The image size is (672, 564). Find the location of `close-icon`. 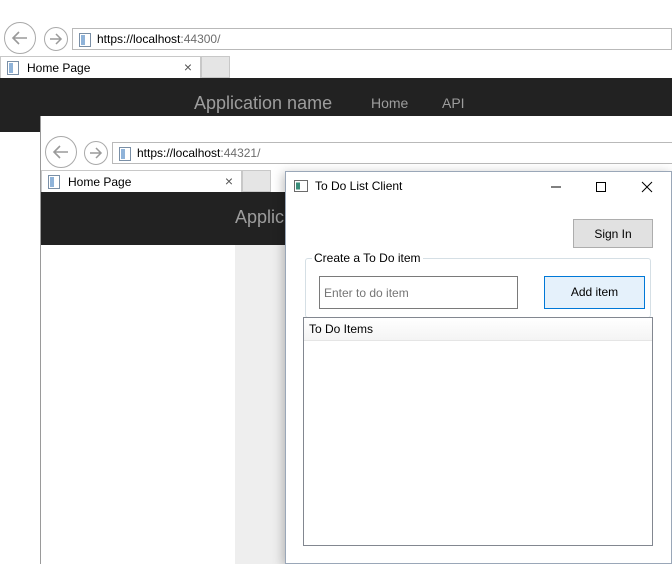

close-icon is located at coordinates (647, 187).